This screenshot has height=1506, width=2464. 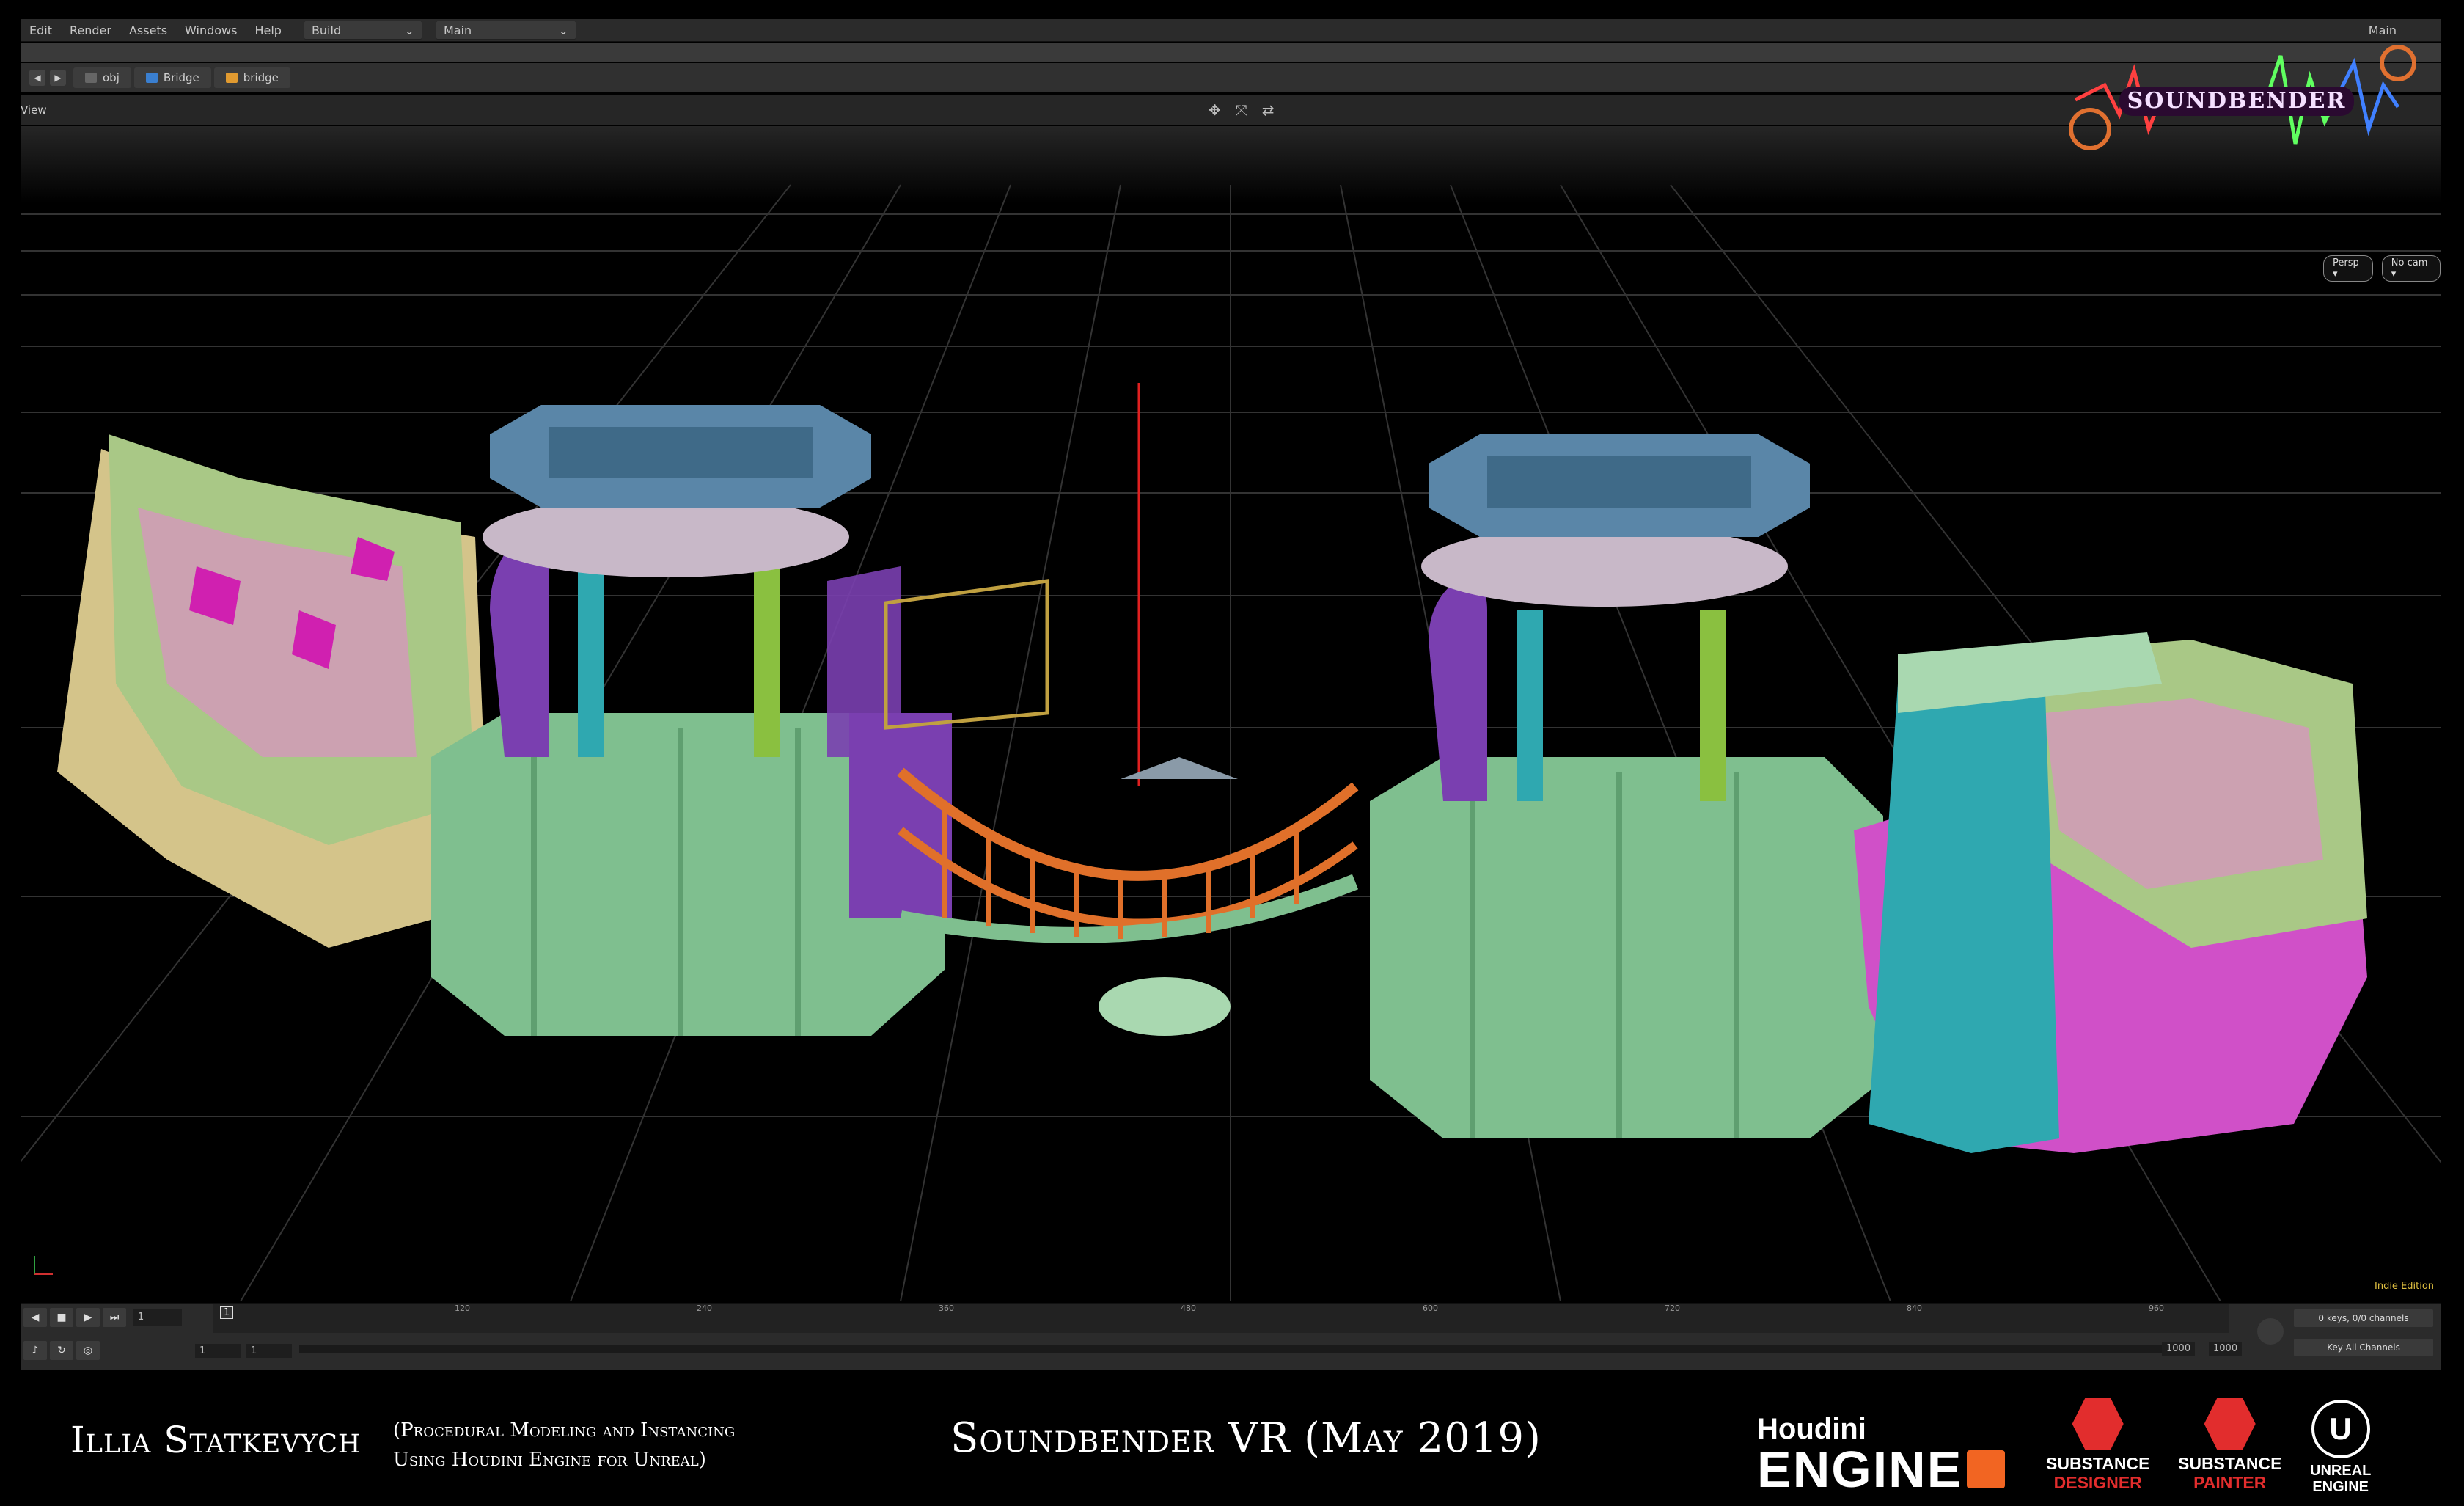 I want to click on camera-pan-icon: ⤧, so click(x=1241, y=110).